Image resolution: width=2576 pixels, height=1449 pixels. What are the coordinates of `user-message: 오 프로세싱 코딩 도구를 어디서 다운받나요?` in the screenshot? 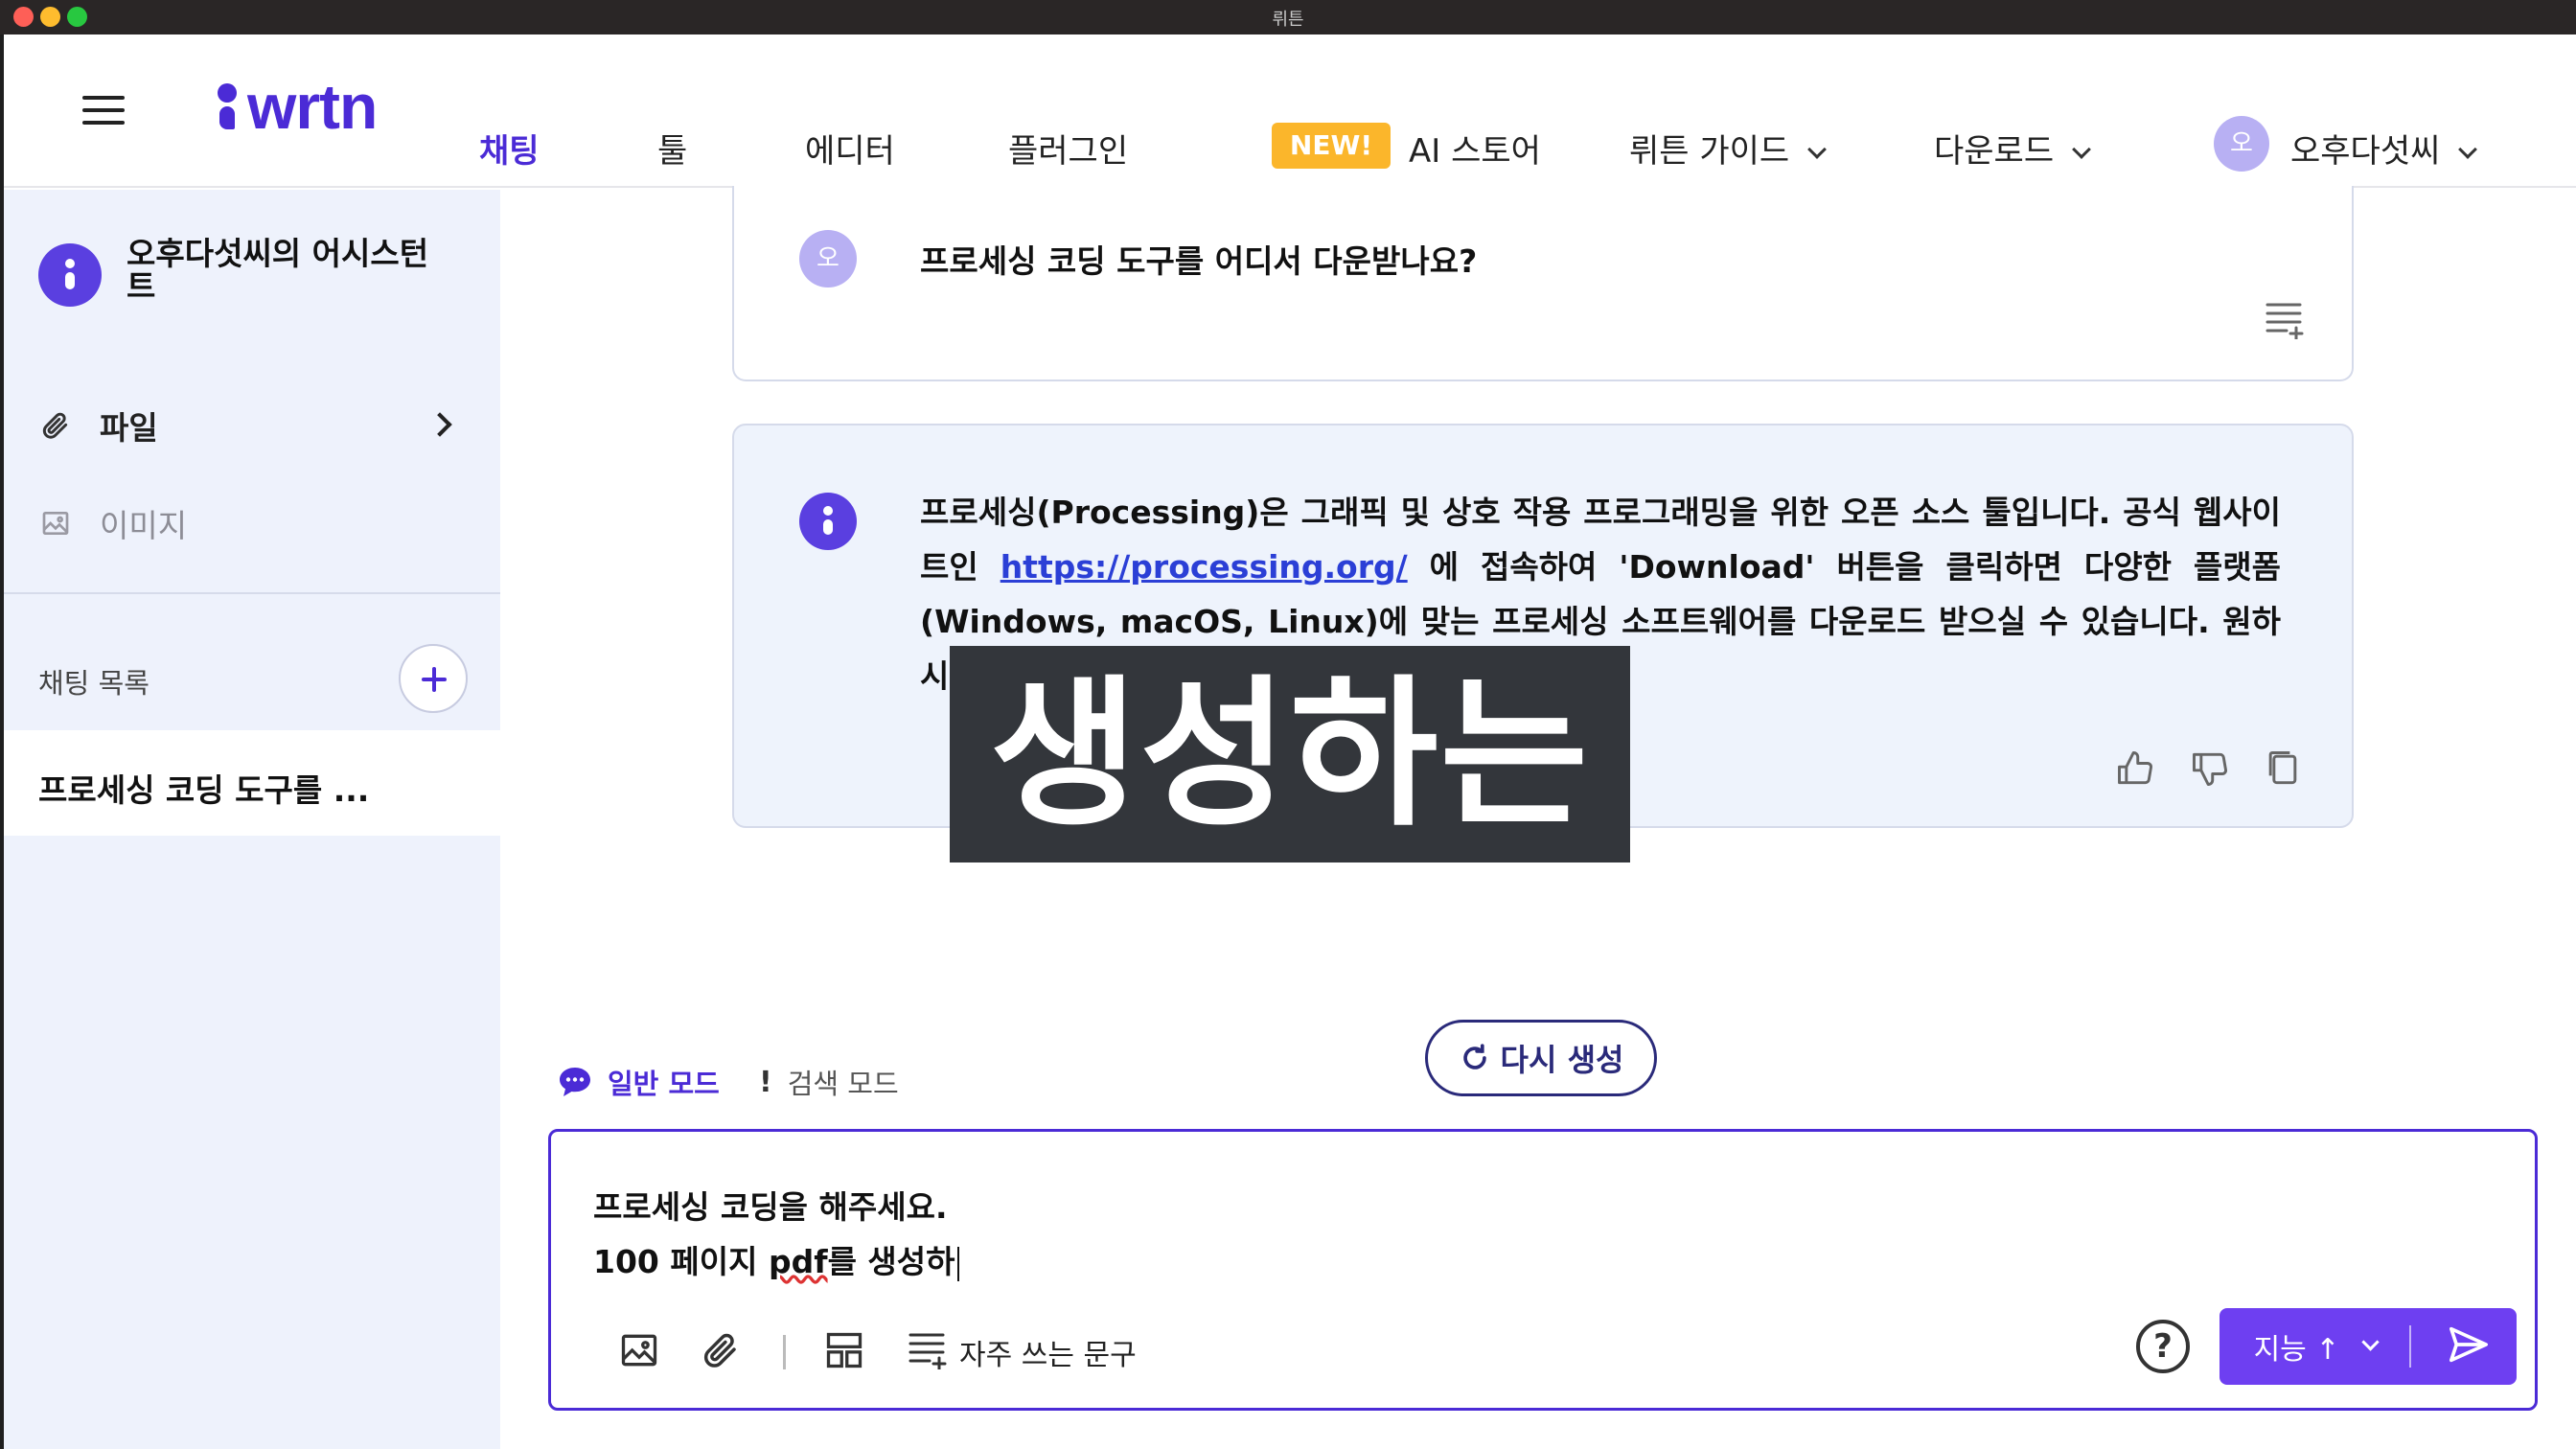 It's located at (1543, 283).